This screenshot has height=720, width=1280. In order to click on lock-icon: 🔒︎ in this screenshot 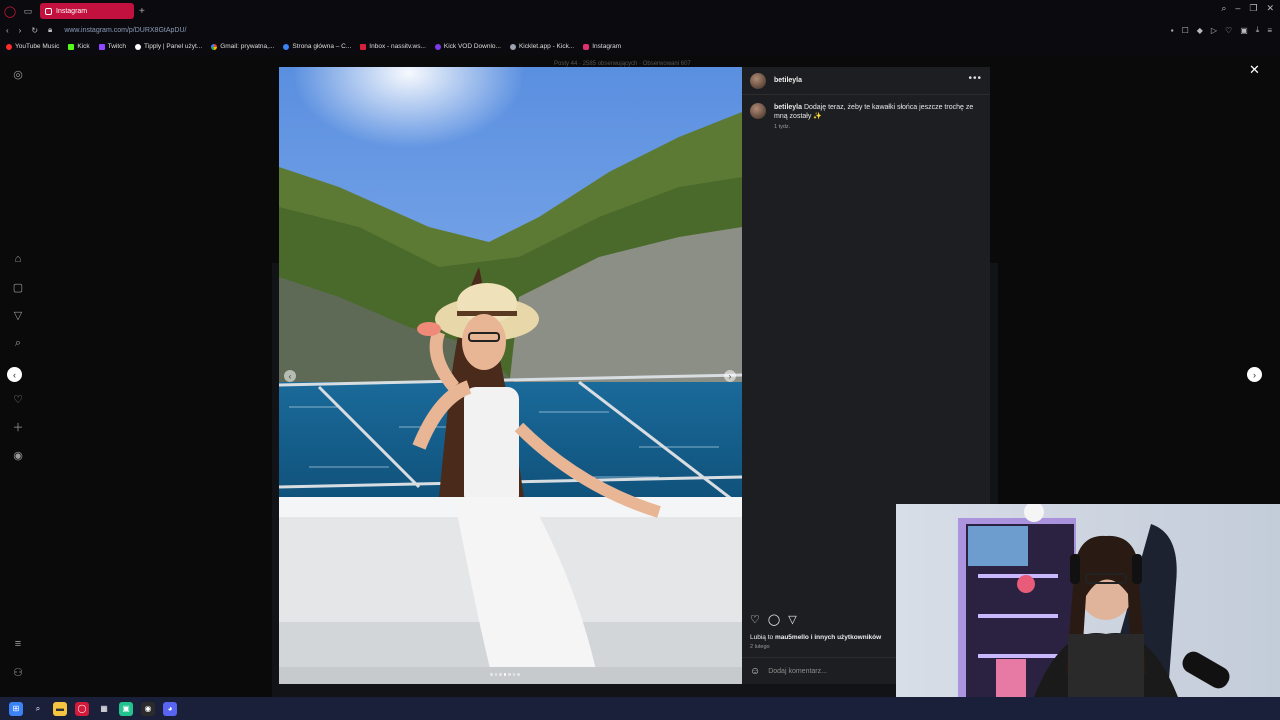, I will do `click(50, 29)`.